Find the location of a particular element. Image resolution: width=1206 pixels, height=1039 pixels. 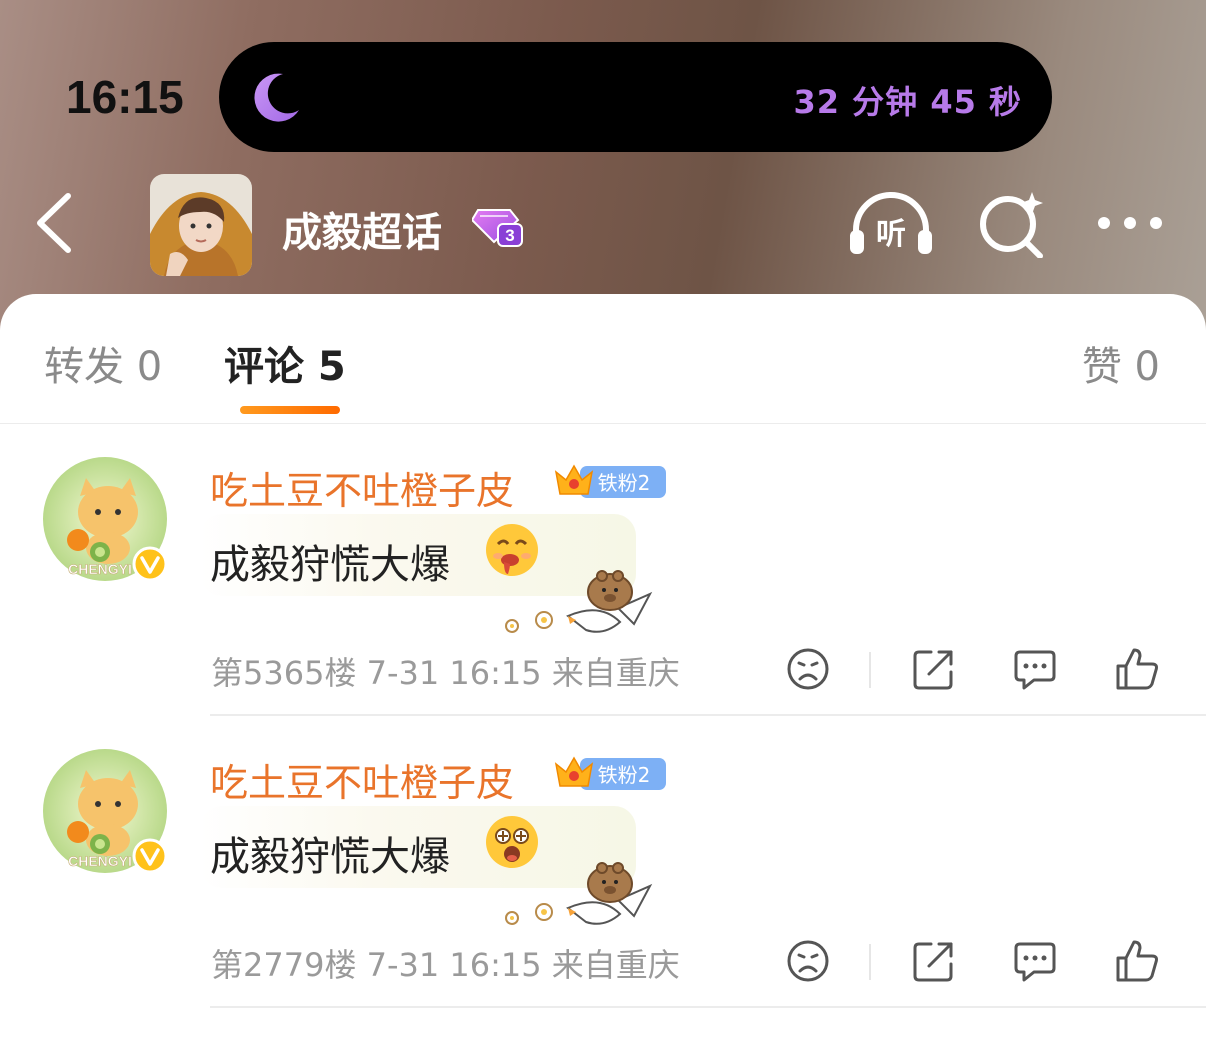

tab-reposts: 转发 0 is located at coordinates (103, 363).